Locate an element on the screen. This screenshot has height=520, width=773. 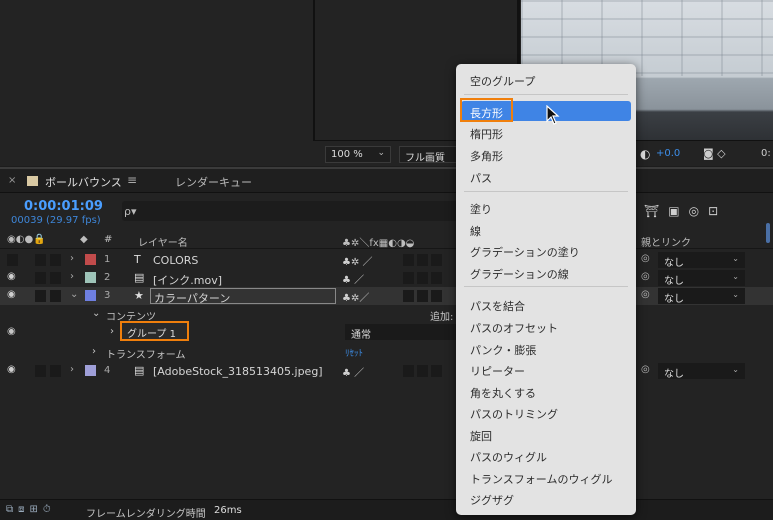
menu-item-fill: 塗り is located at coordinates (481, 209).